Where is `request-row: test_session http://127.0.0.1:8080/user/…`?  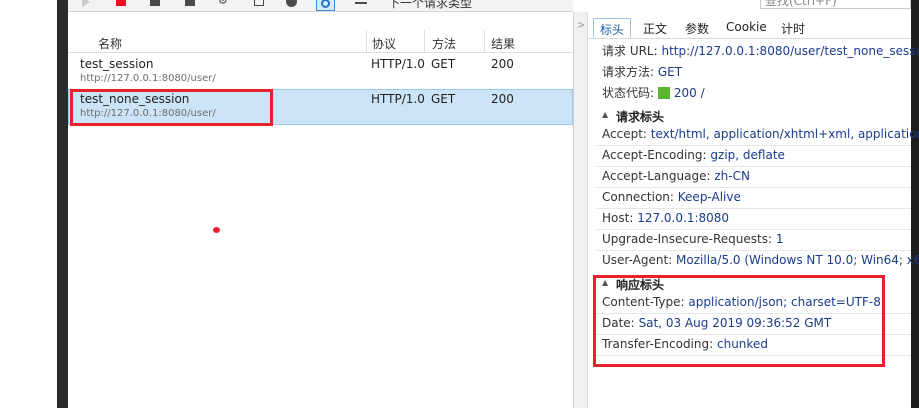 request-row: test_session http://127.0.0.1:8080/user/… is located at coordinates (320, 72).